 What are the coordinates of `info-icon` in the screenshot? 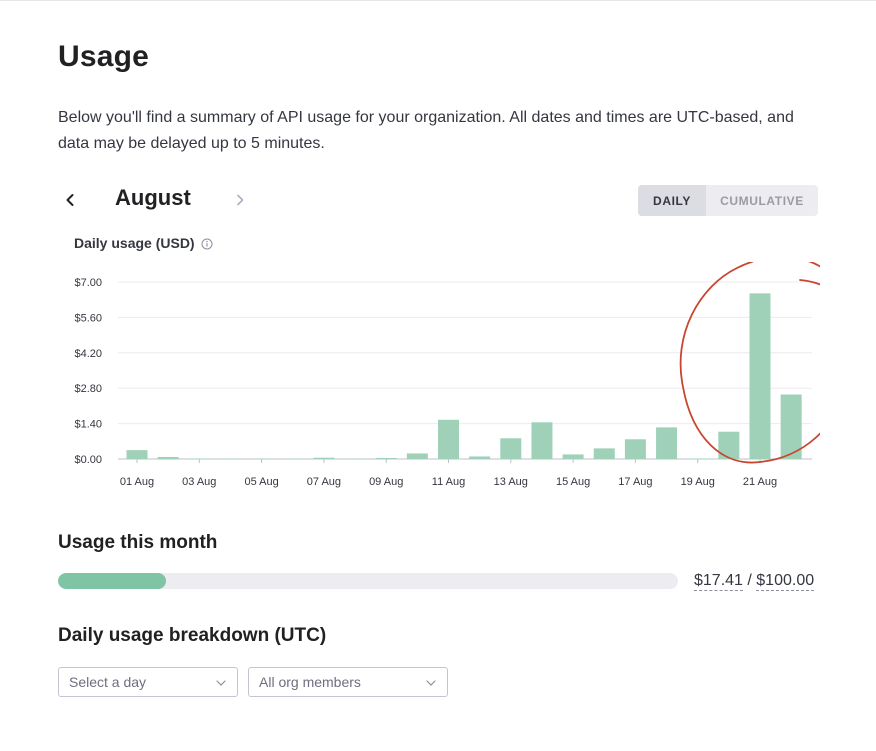 It's located at (207, 243).